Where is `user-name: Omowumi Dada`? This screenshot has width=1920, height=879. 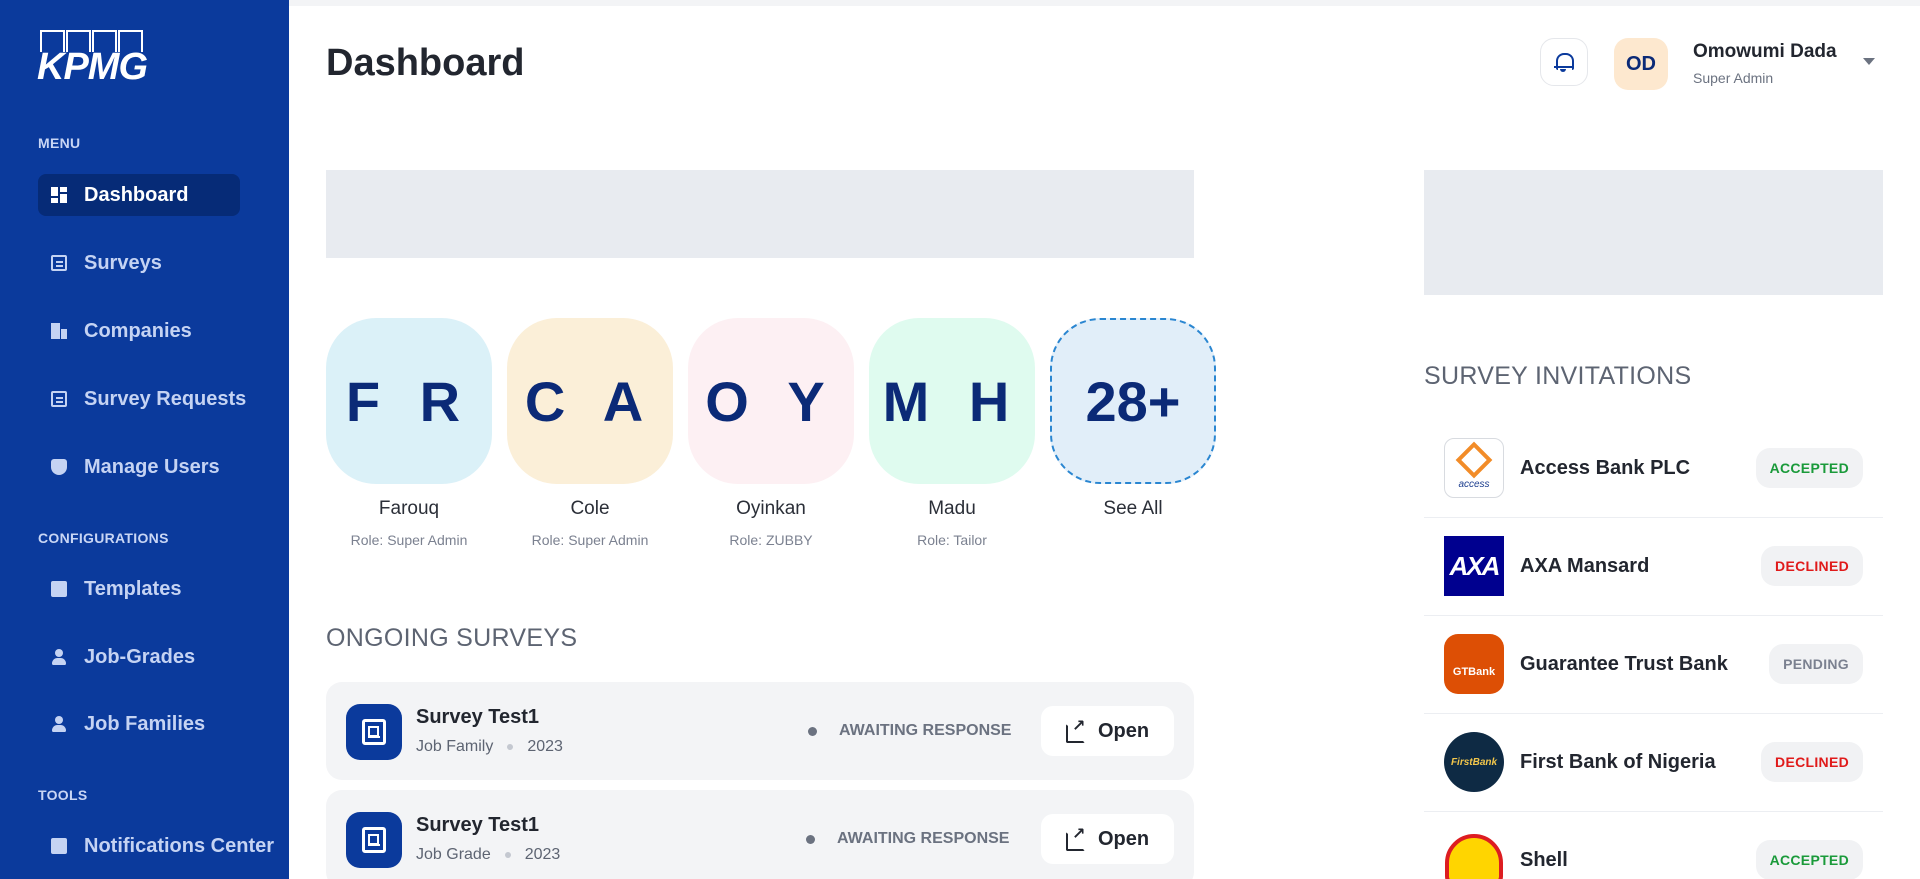
user-name: Omowumi Dada is located at coordinates (1765, 52).